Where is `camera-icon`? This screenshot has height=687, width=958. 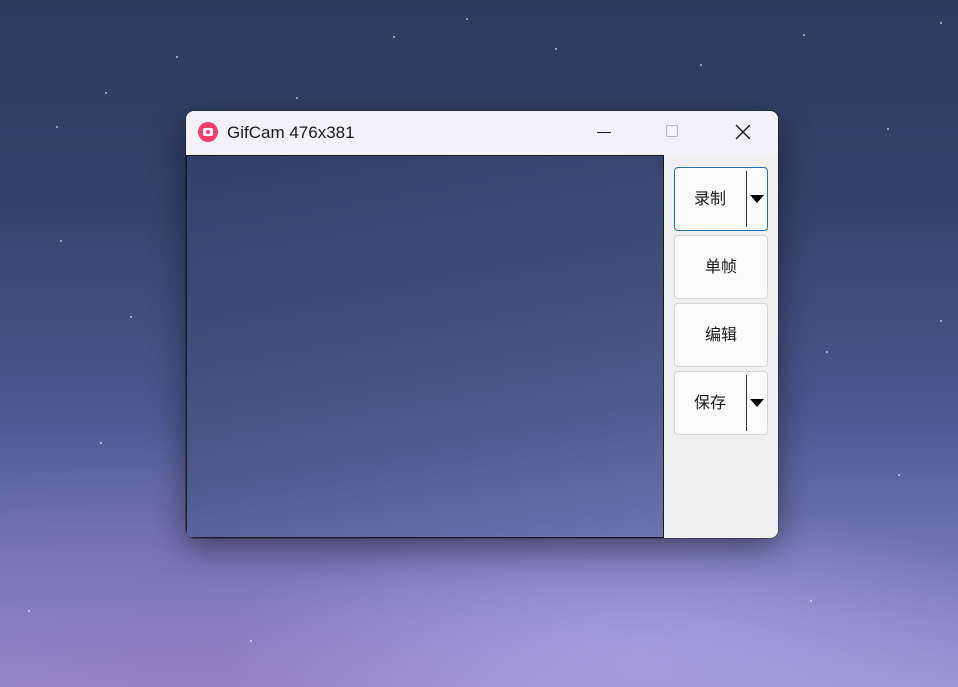
camera-icon is located at coordinates (208, 132).